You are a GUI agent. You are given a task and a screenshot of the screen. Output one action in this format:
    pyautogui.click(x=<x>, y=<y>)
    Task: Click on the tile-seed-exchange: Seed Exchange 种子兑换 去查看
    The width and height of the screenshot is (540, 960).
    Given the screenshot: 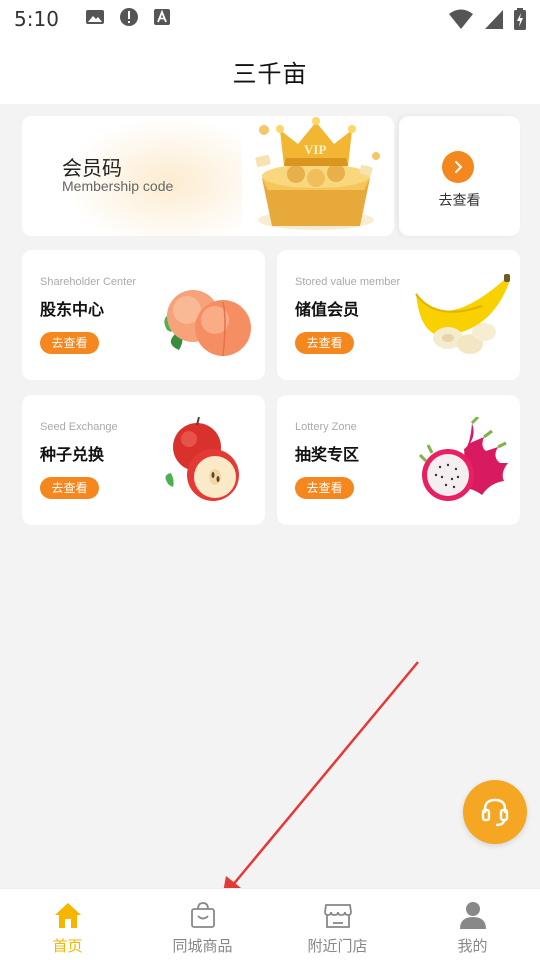 What is the action you would take?
    pyautogui.click(x=143, y=460)
    